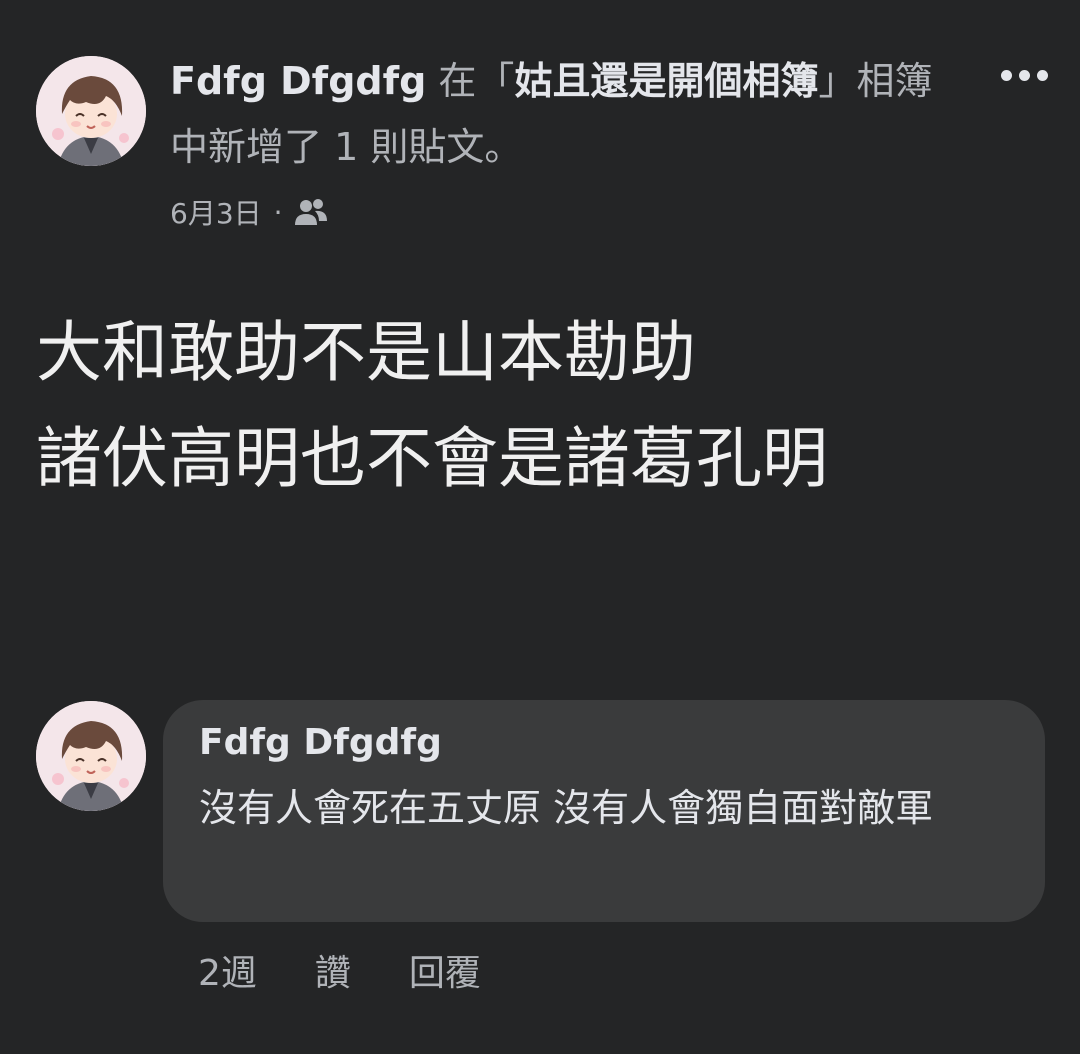  I want to click on comment-actions: 2週 讚 回覆, so click(339, 974).